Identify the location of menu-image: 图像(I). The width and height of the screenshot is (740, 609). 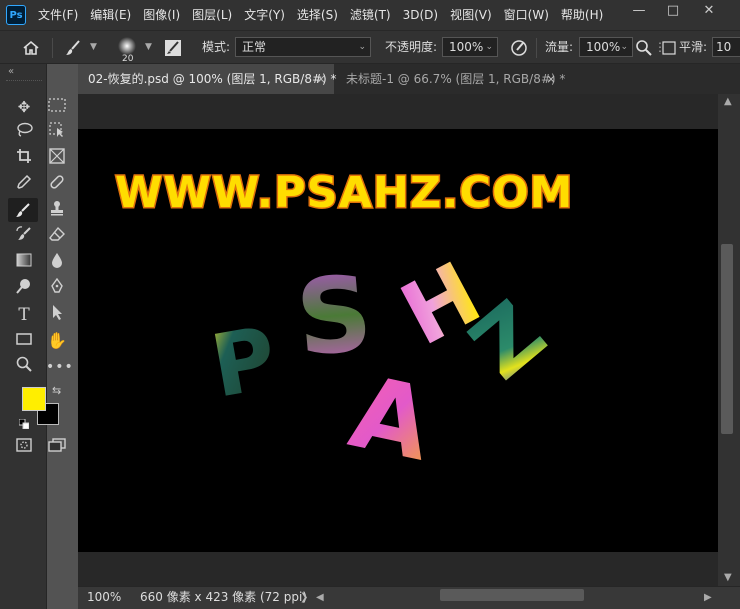
(161, 15).